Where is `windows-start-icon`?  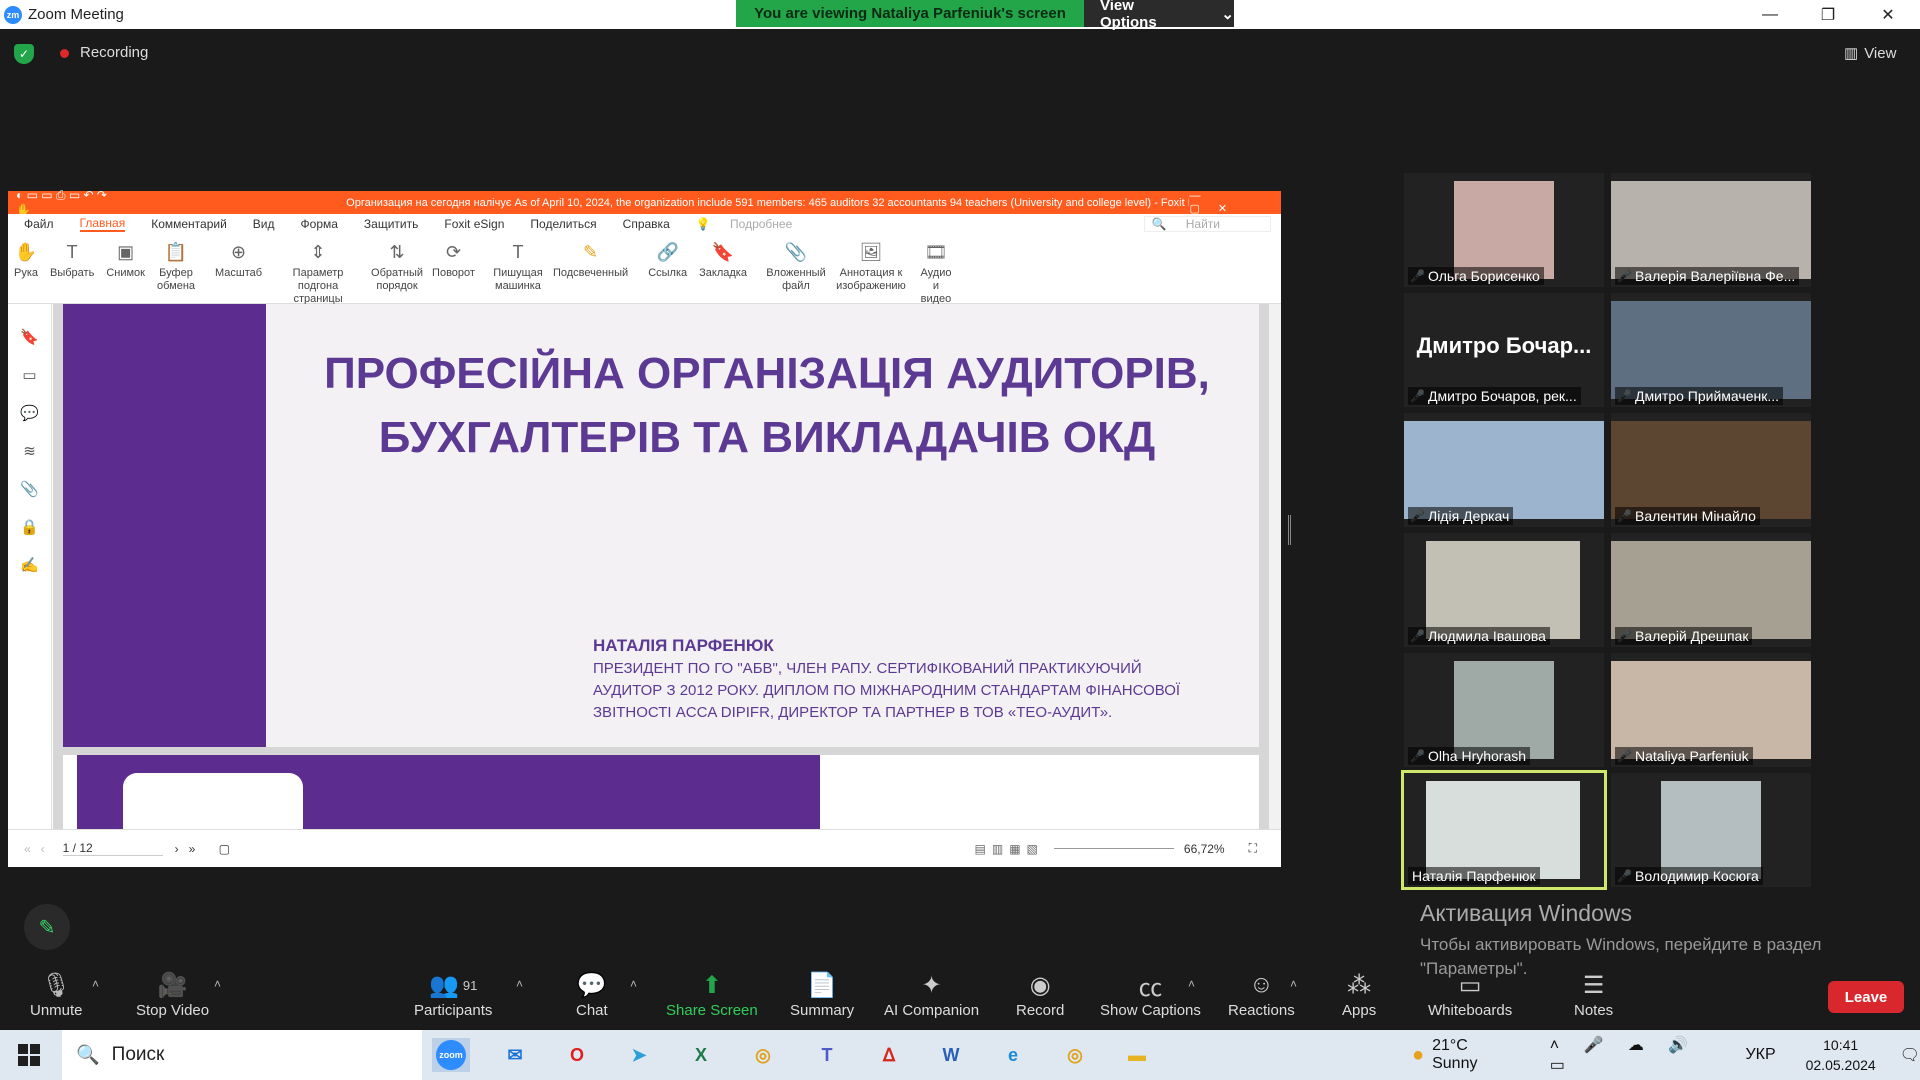
windows-start-icon is located at coordinates (29, 1055).